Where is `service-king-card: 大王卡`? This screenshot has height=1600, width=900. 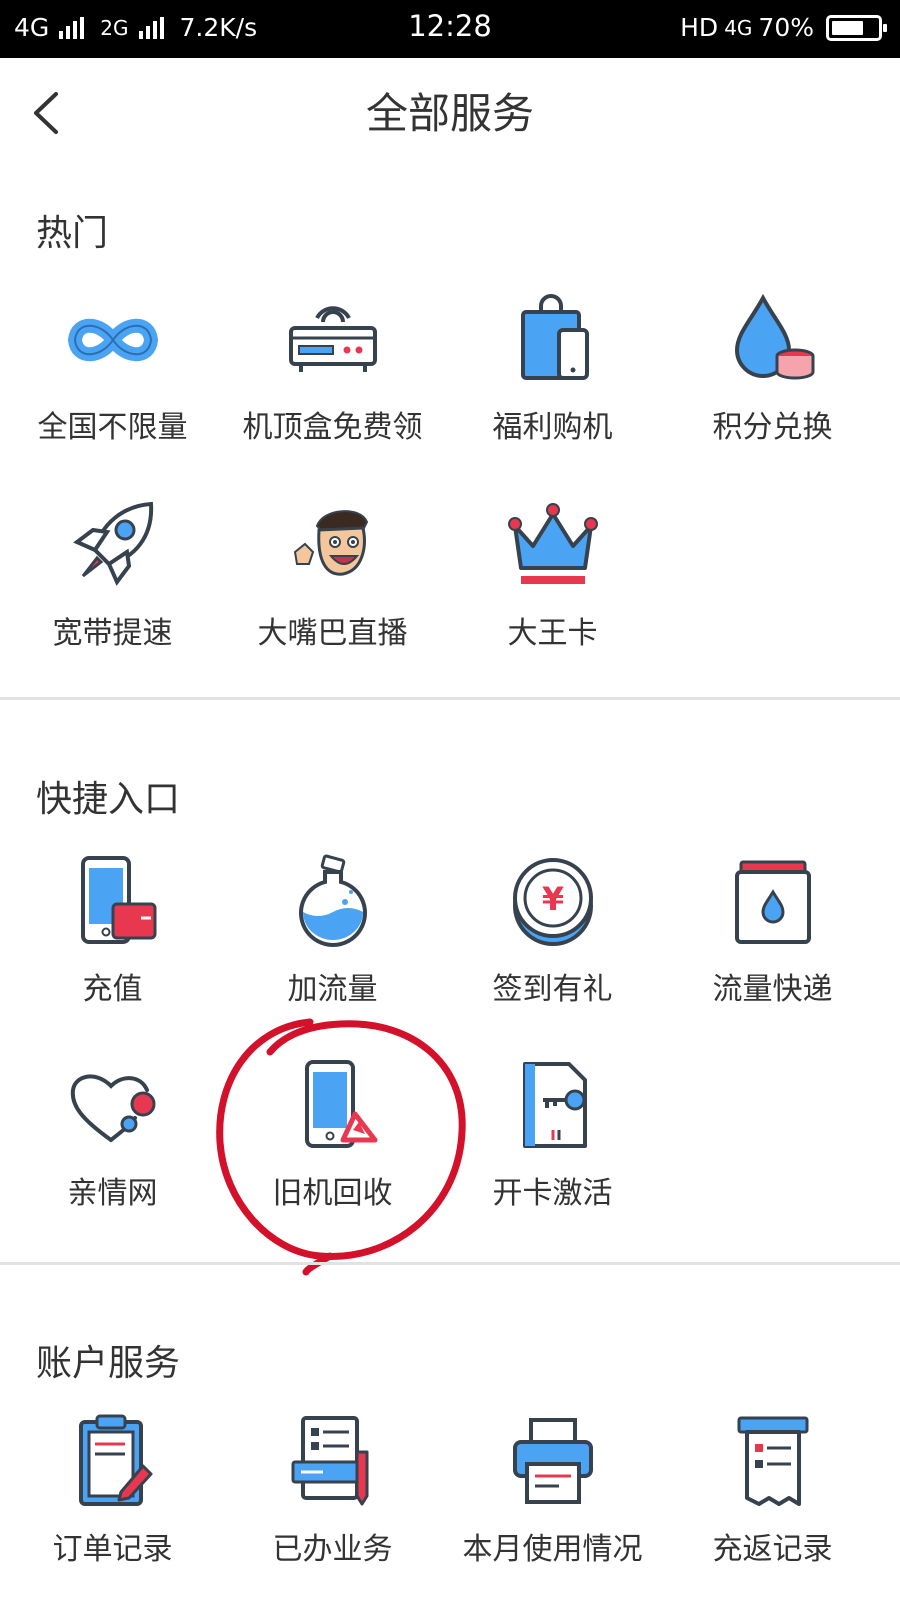 service-king-card: 大王卡 is located at coordinates (552, 586).